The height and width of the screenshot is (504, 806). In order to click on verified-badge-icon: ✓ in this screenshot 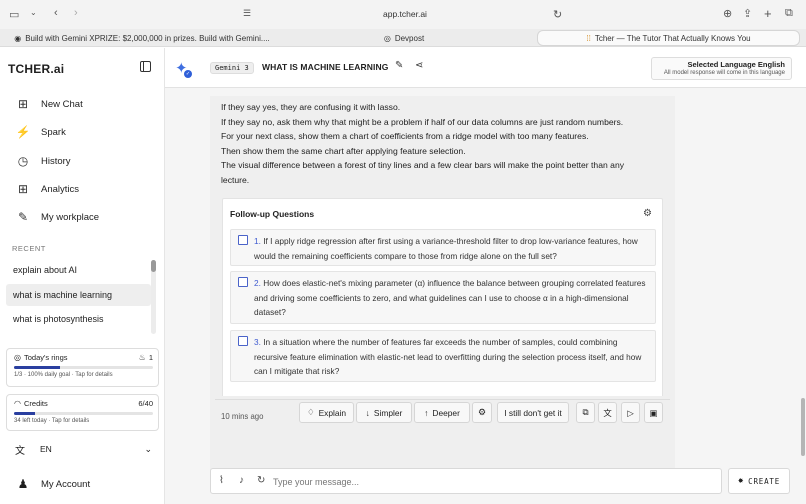, I will do `click(188, 74)`.